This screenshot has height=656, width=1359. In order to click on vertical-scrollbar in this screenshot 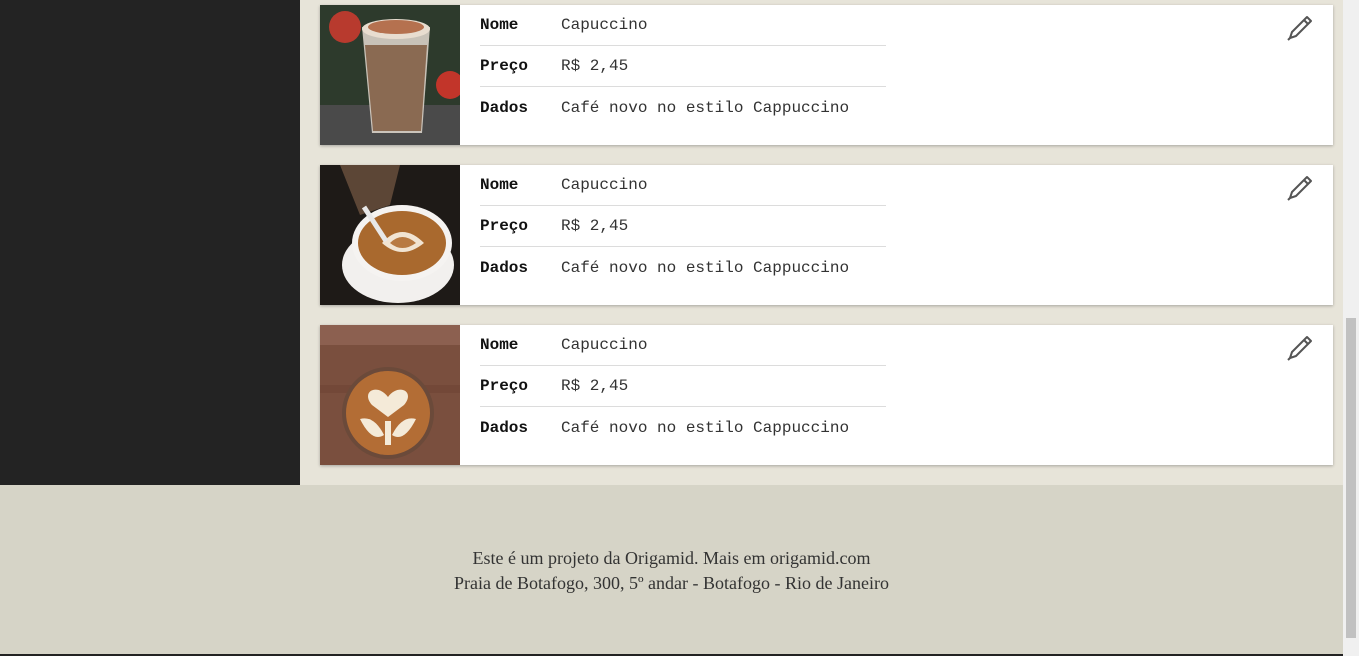, I will do `click(1351, 328)`.